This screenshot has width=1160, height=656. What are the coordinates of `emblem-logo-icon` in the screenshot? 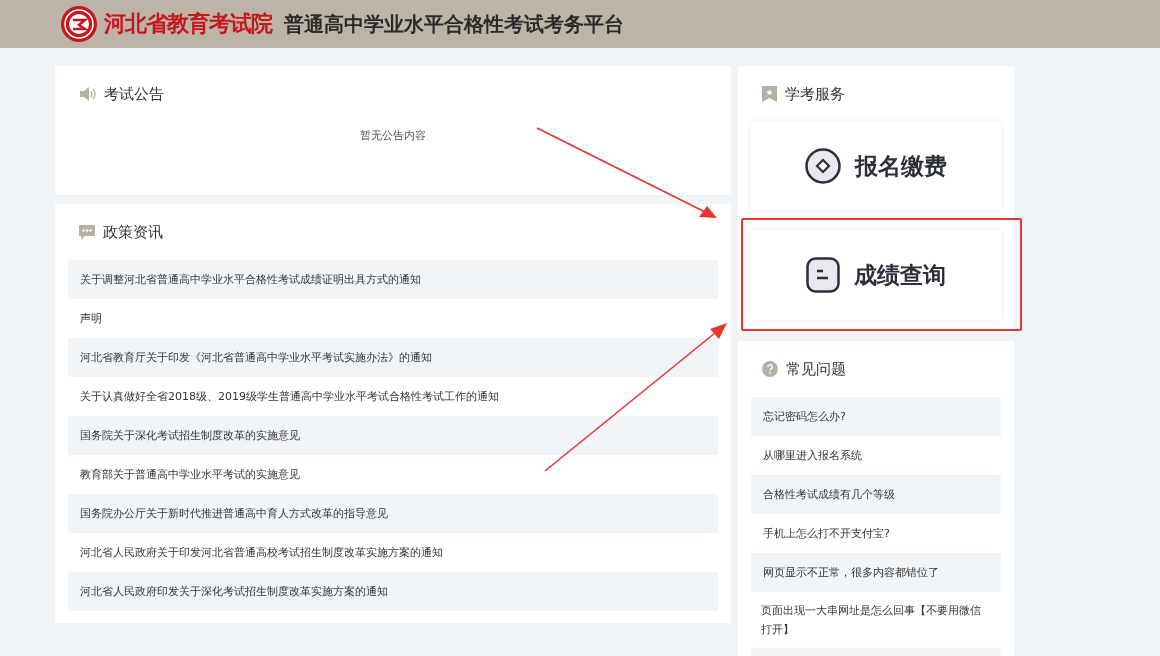 It's located at (79, 24).